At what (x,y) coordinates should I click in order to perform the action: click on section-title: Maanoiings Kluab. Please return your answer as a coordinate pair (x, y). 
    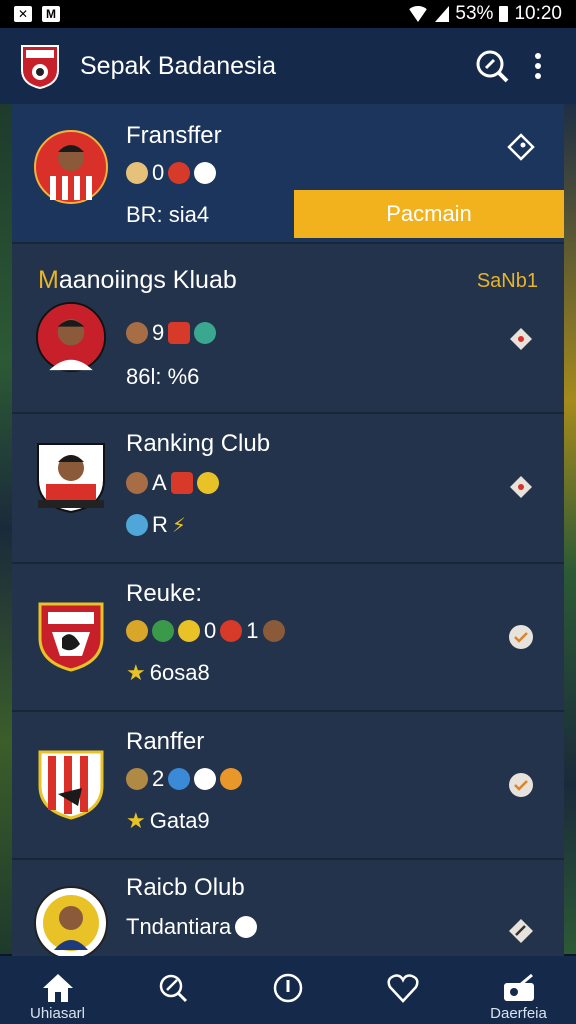
    Looking at the image, I should click on (137, 280).